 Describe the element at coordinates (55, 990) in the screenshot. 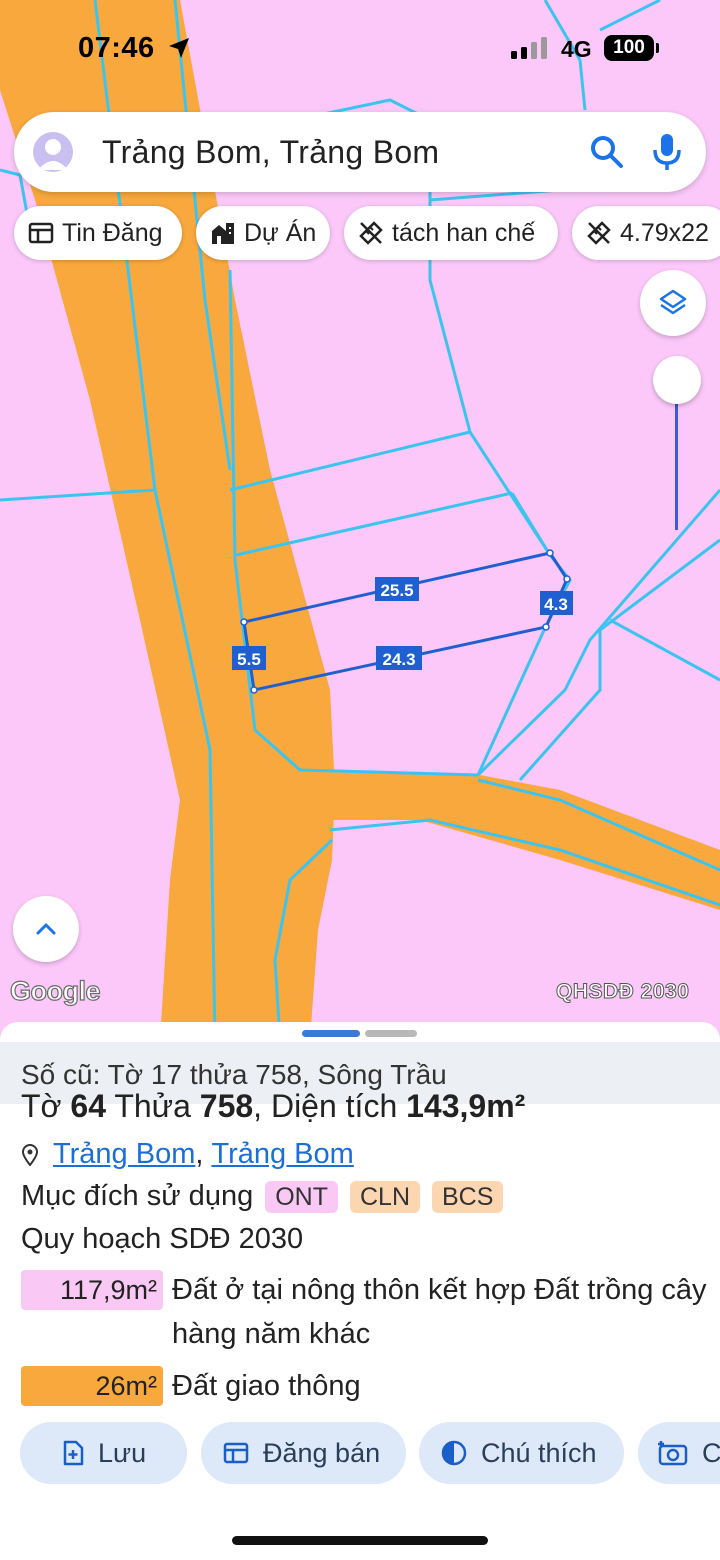

I see `google-logo: Google` at that location.